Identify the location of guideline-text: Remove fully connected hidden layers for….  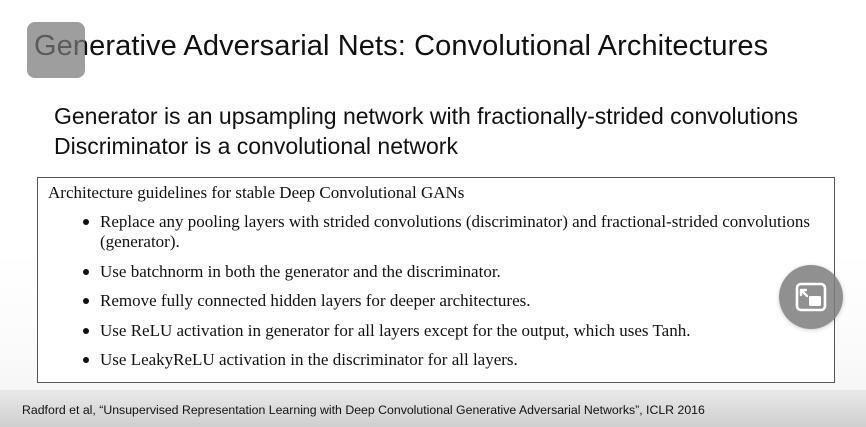
(315, 300).